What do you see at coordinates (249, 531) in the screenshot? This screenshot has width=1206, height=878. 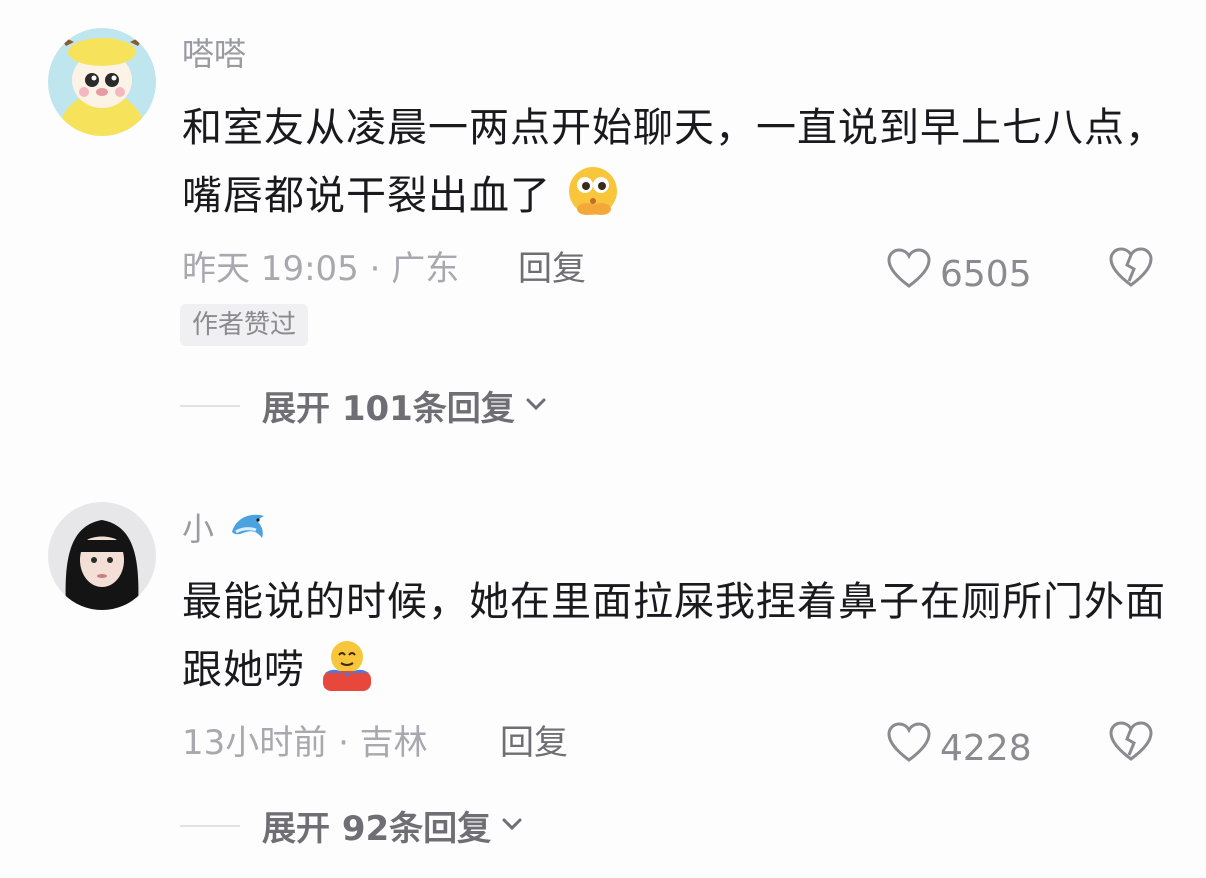 I see `dolphin-icon` at bounding box center [249, 531].